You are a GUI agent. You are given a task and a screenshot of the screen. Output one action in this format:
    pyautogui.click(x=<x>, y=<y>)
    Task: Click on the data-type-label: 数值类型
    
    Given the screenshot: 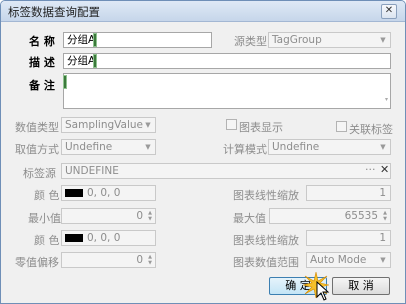 What is the action you would take?
    pyautogui.click(x=37, y=127)
    